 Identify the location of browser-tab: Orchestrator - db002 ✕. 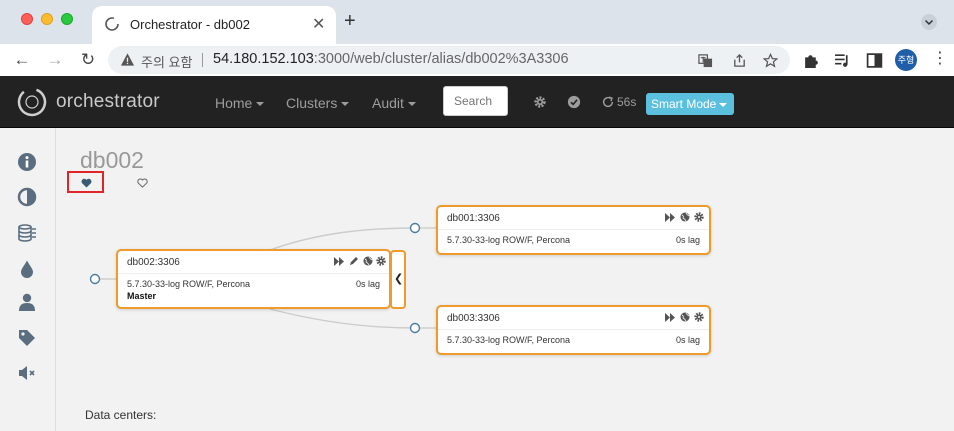
(214, 25).